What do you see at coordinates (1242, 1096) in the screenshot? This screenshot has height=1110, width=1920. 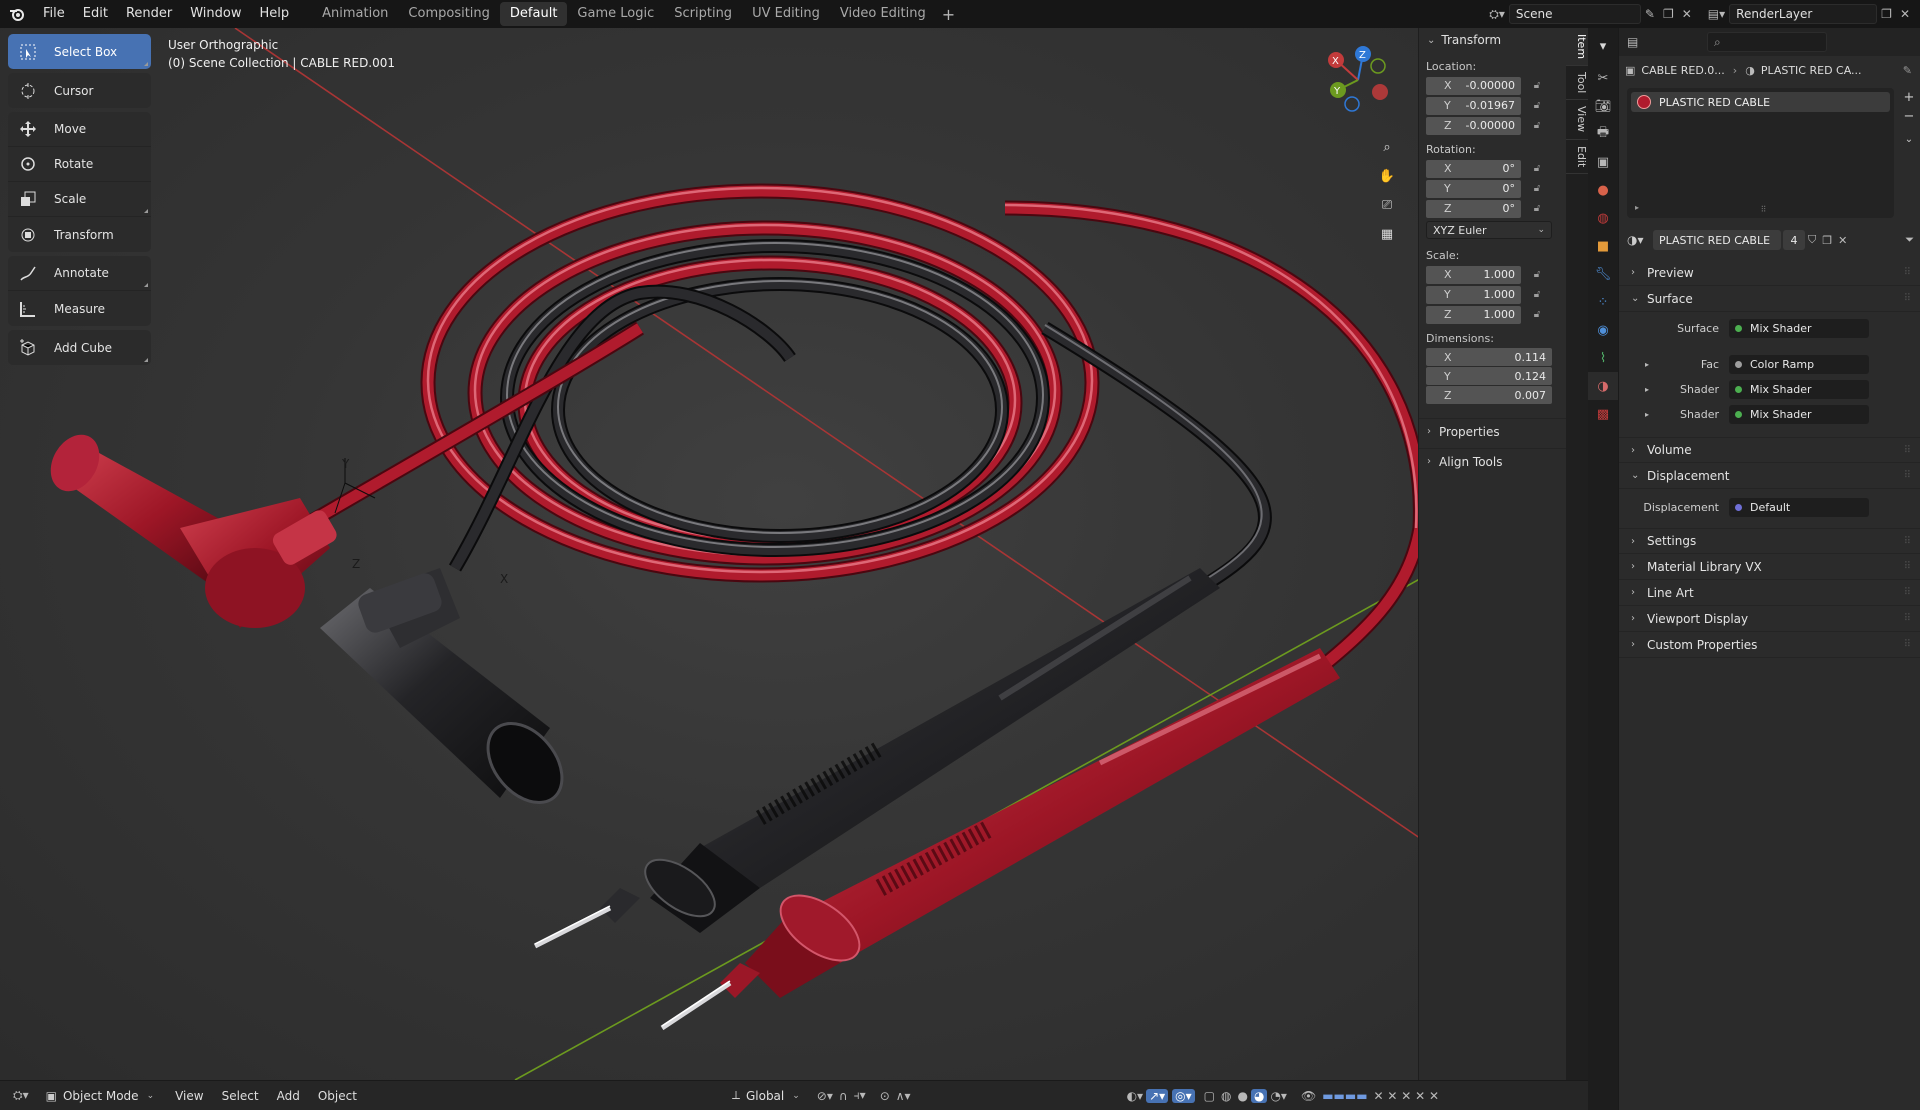 I see `solid-shading-icon: ●` at bounding box center [1242, 1096].